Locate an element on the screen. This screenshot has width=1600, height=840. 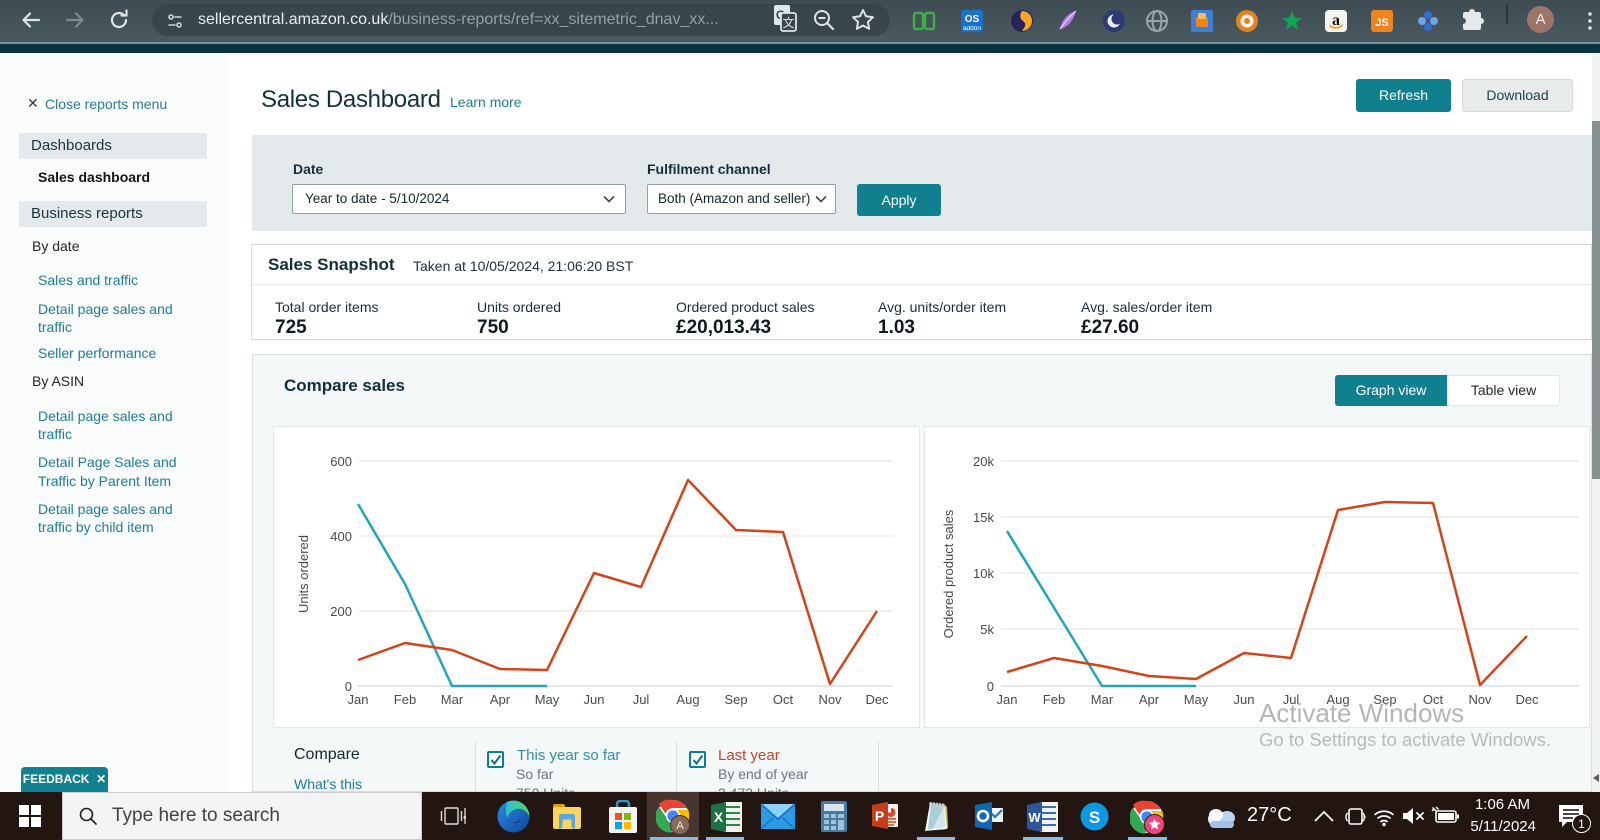
svg-text: Ordered product sales is located at coordinates (948, 573).